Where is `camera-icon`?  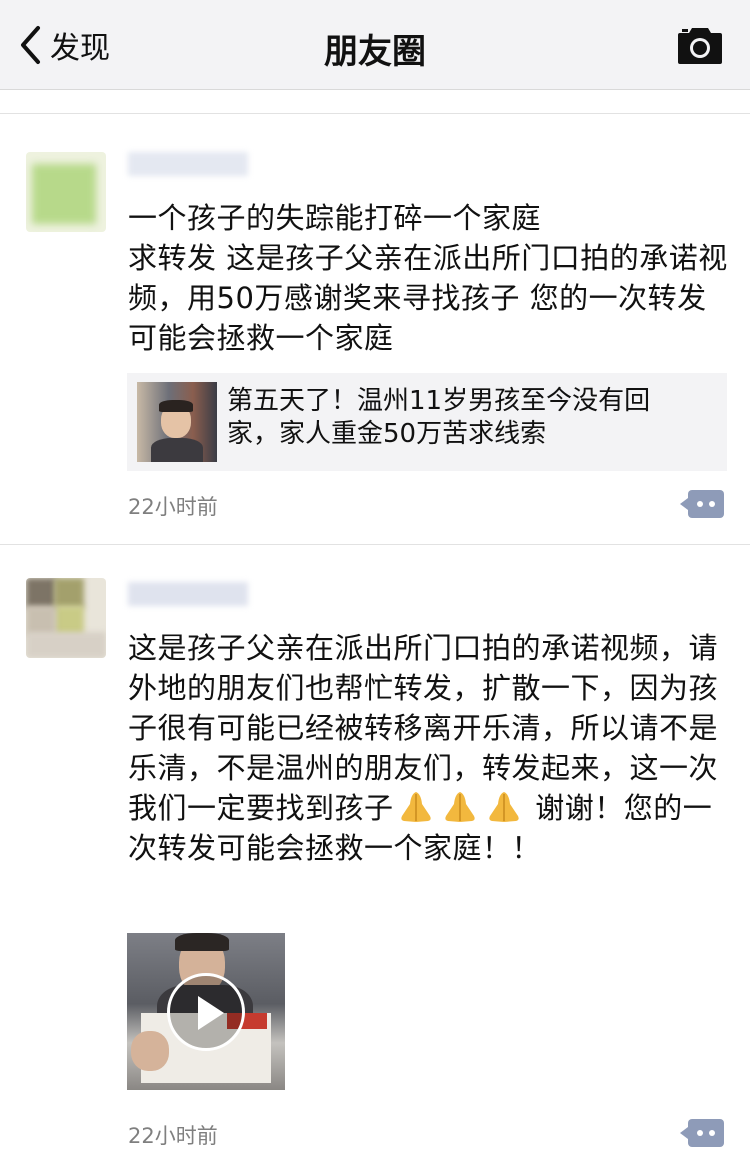
camera-icon is located at coordinates (700, 46).